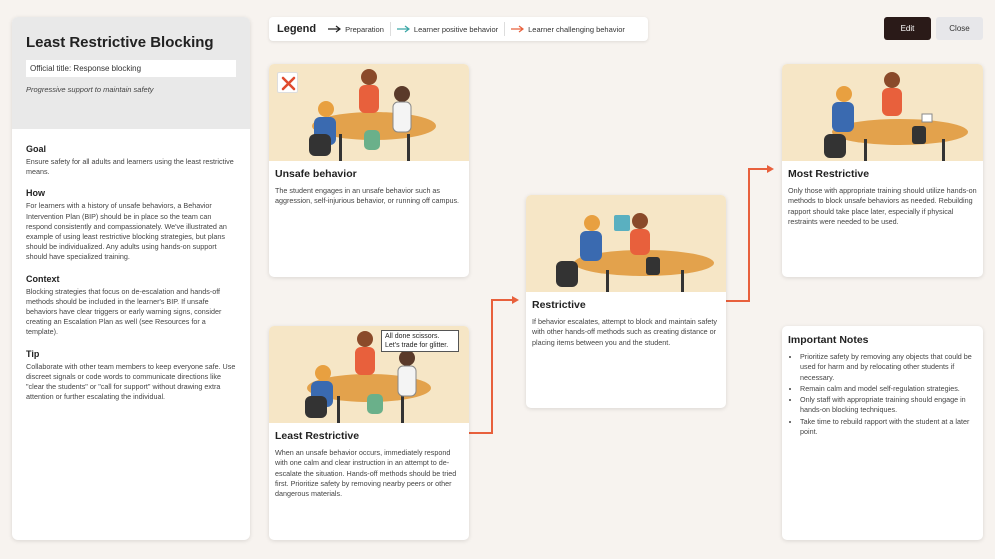  What do you see at coordinates (576, 29) in the screenshot?
I see `legend-label-challenging: Learner challenging behavior` at bounding box center [576, 29].